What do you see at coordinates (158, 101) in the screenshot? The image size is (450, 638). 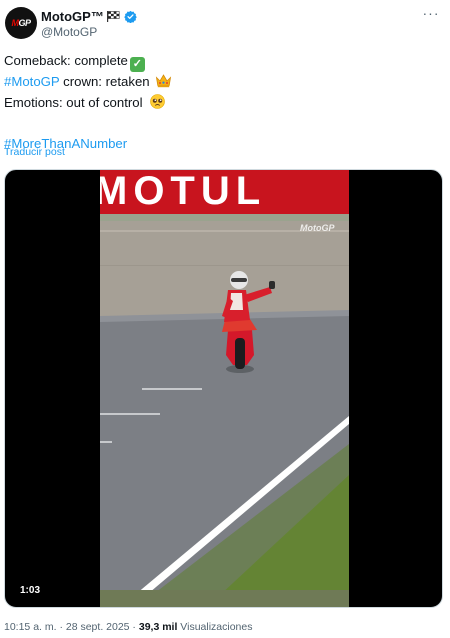 I see `pleading-face-emoji-icon` at bounding box center [158, 101].